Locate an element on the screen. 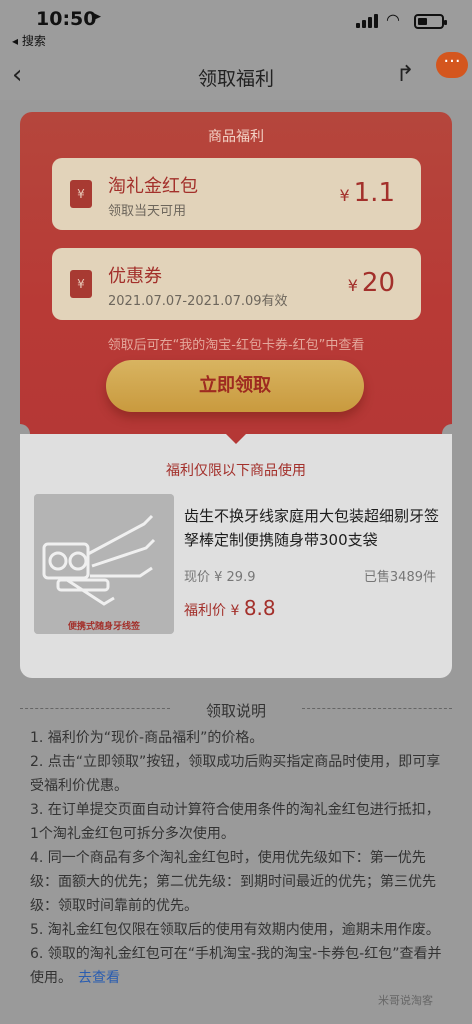  product-image: 便携式随身牙线签 is located at coordinates (104, 564).